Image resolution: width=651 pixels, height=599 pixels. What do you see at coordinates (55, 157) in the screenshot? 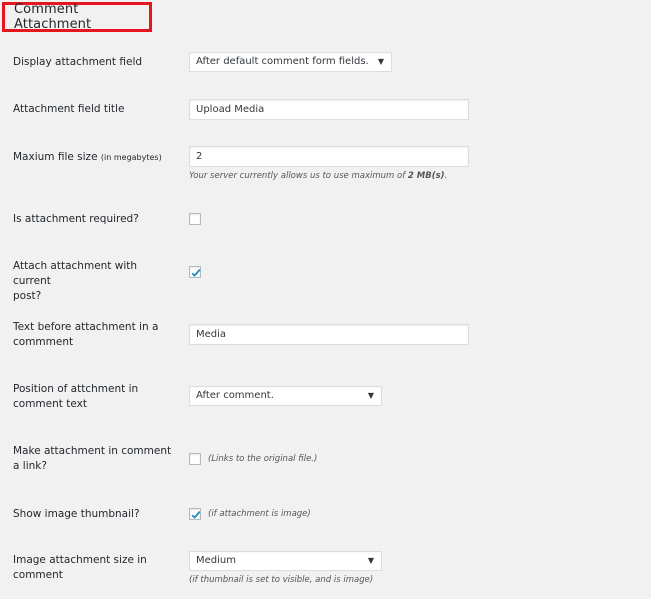
I see `max-size-label-text: Maxium file size` at bounding box center [55, 157].